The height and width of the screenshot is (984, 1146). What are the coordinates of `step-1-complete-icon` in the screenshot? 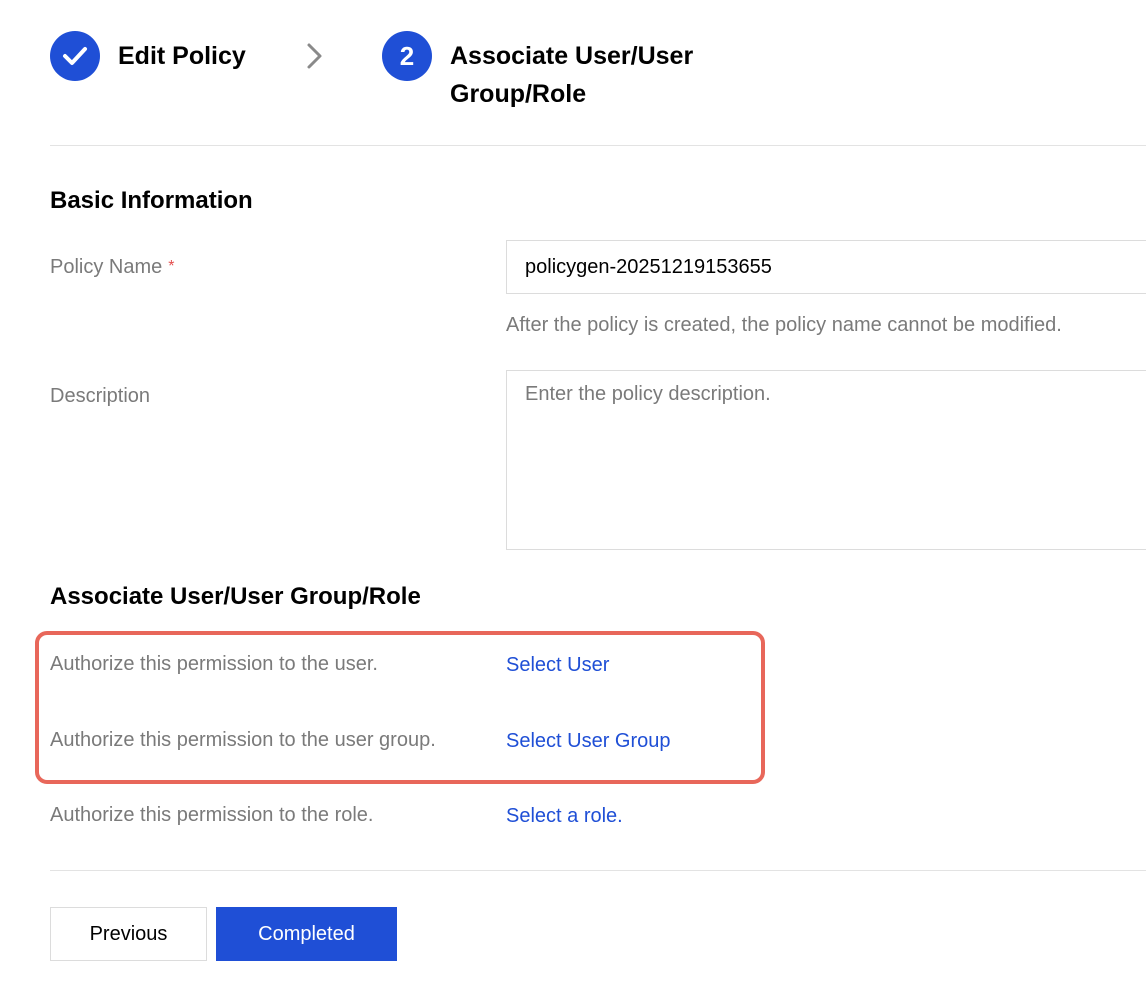 It's located at (75, 56).